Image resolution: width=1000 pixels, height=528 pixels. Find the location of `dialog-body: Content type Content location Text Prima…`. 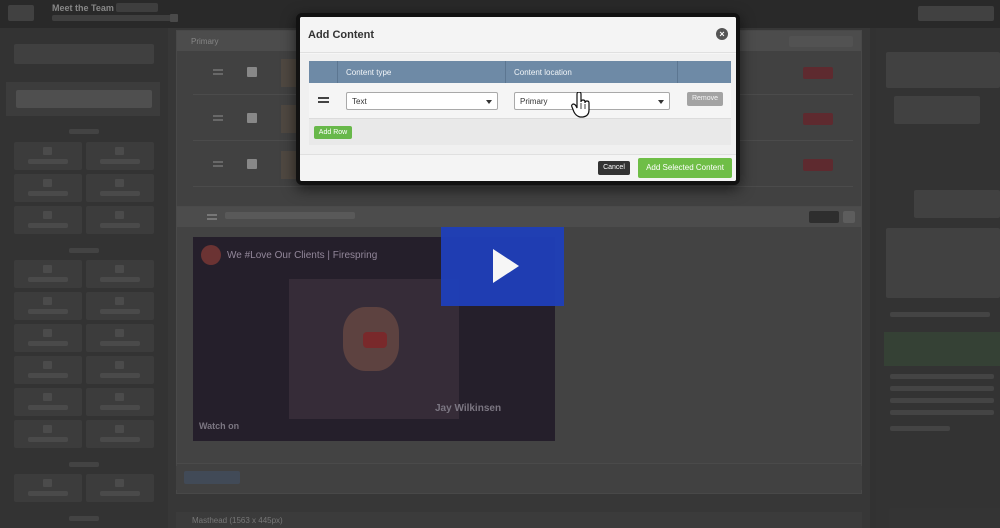

dialog-body: Content type Content location Text Prima… is located at coordinates (518, 104).